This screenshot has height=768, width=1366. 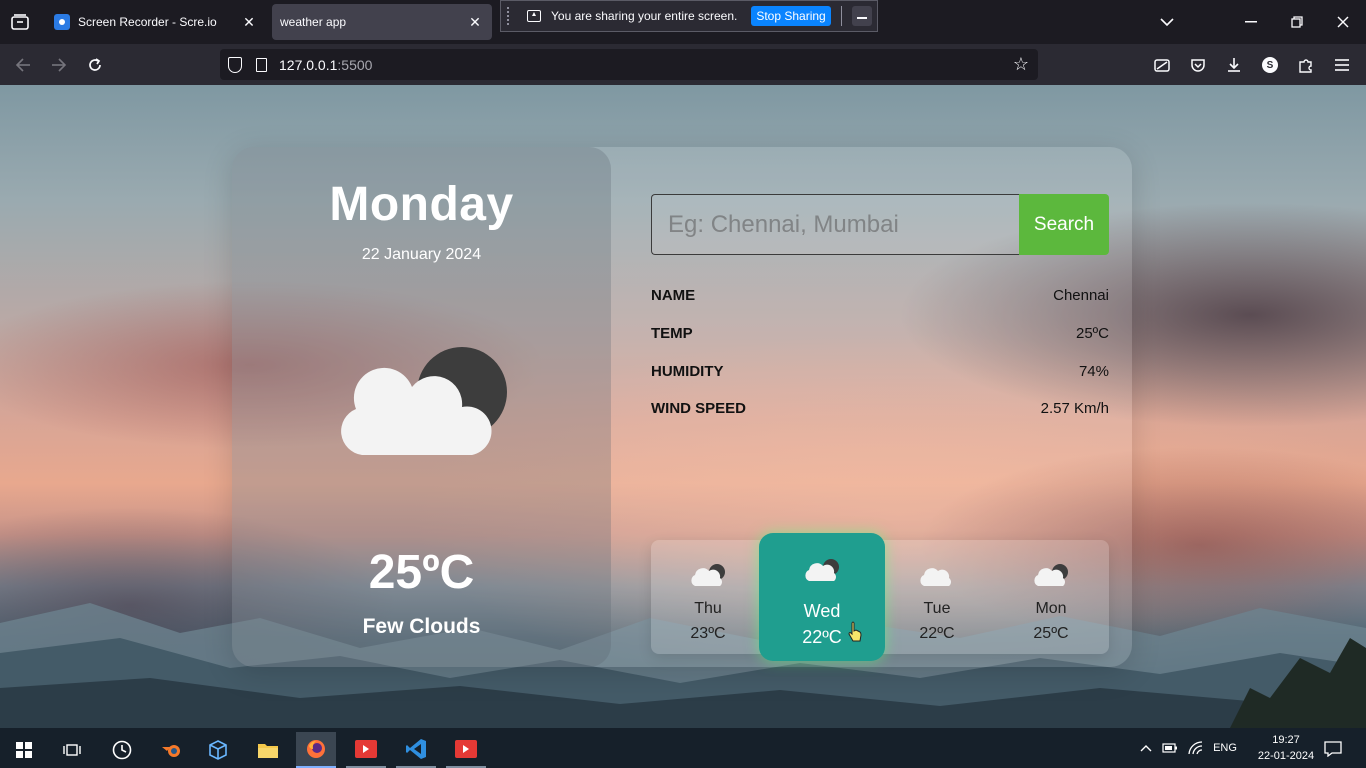 I want to click on drag-handle-icon, so click(x=512, y=16).